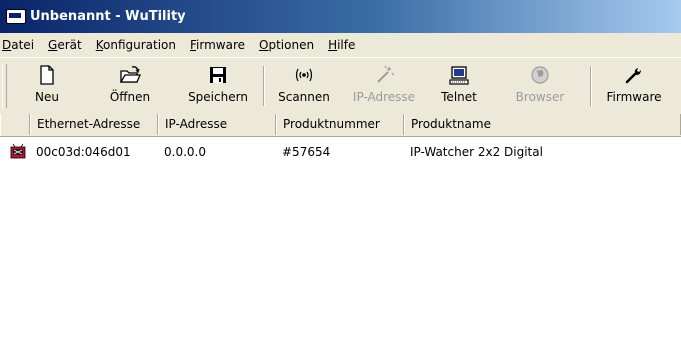  Describe the element at coordinates (94, 124) in the screenshot. I see `column-header-ethernet: Ethernet-Adresse` at that location.